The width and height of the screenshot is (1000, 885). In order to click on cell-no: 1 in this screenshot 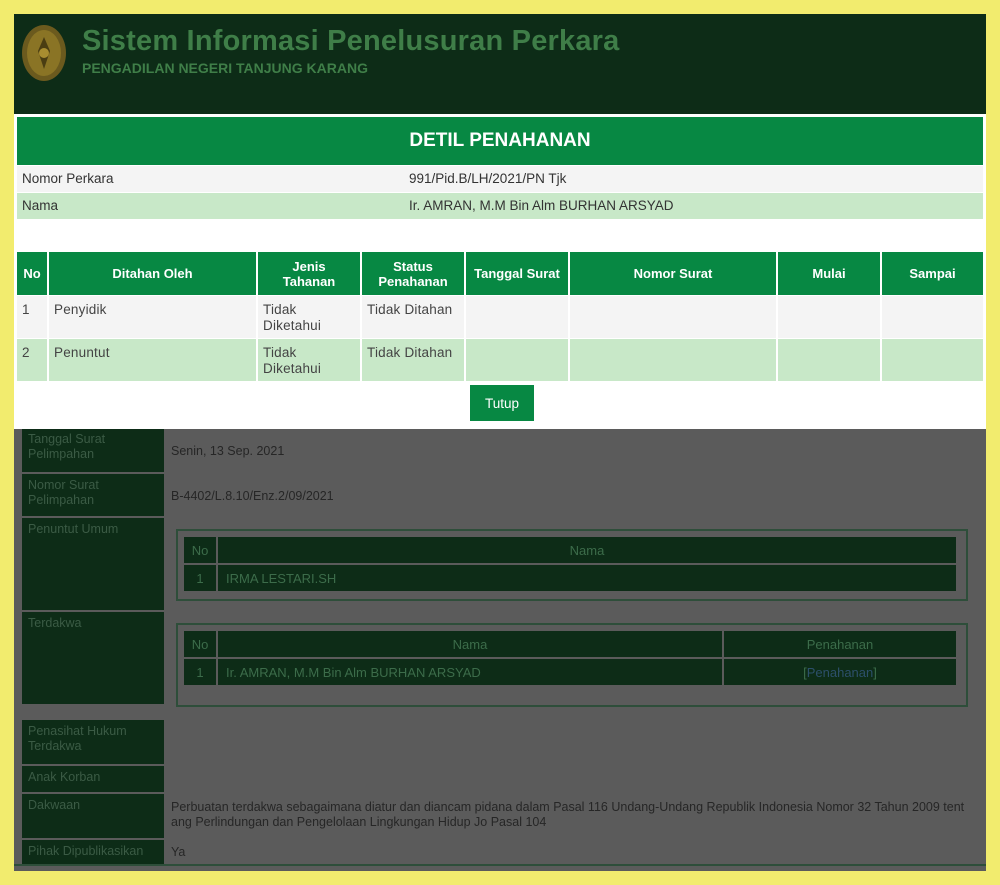, I will do `click(32, 317)`.